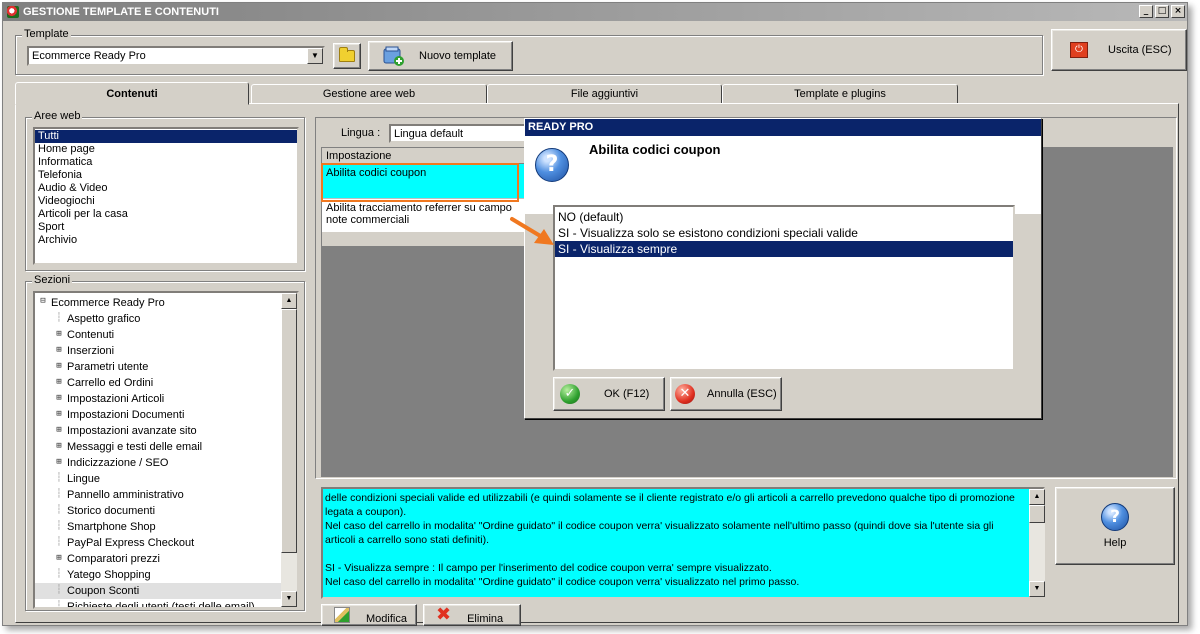  What do you see at coordinates (159, 479) in the screenshot?
I see `tree-item: ┆ Lingue` at bounding box center [159, 479].